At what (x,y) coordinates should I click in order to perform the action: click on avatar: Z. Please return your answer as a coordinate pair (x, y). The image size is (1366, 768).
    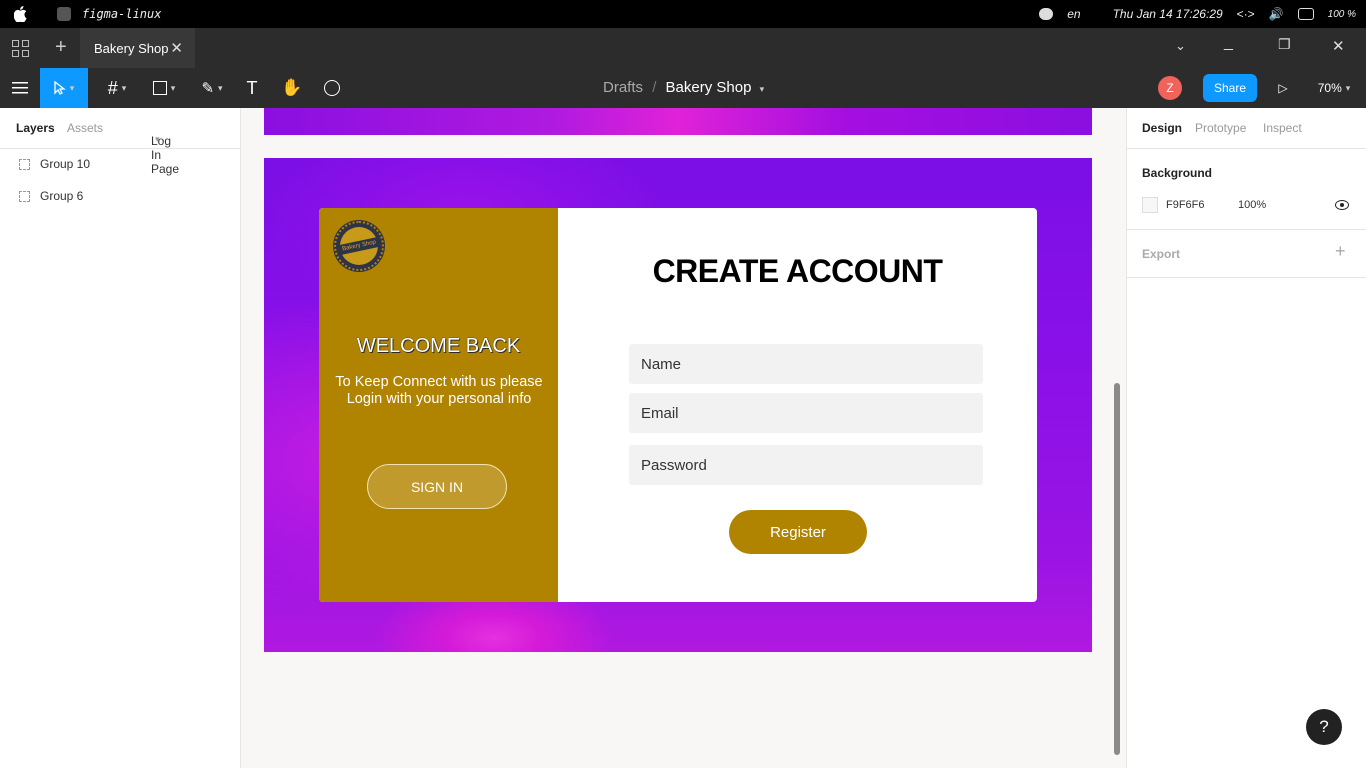
    Looking at the image, I should click on (1170, 88).